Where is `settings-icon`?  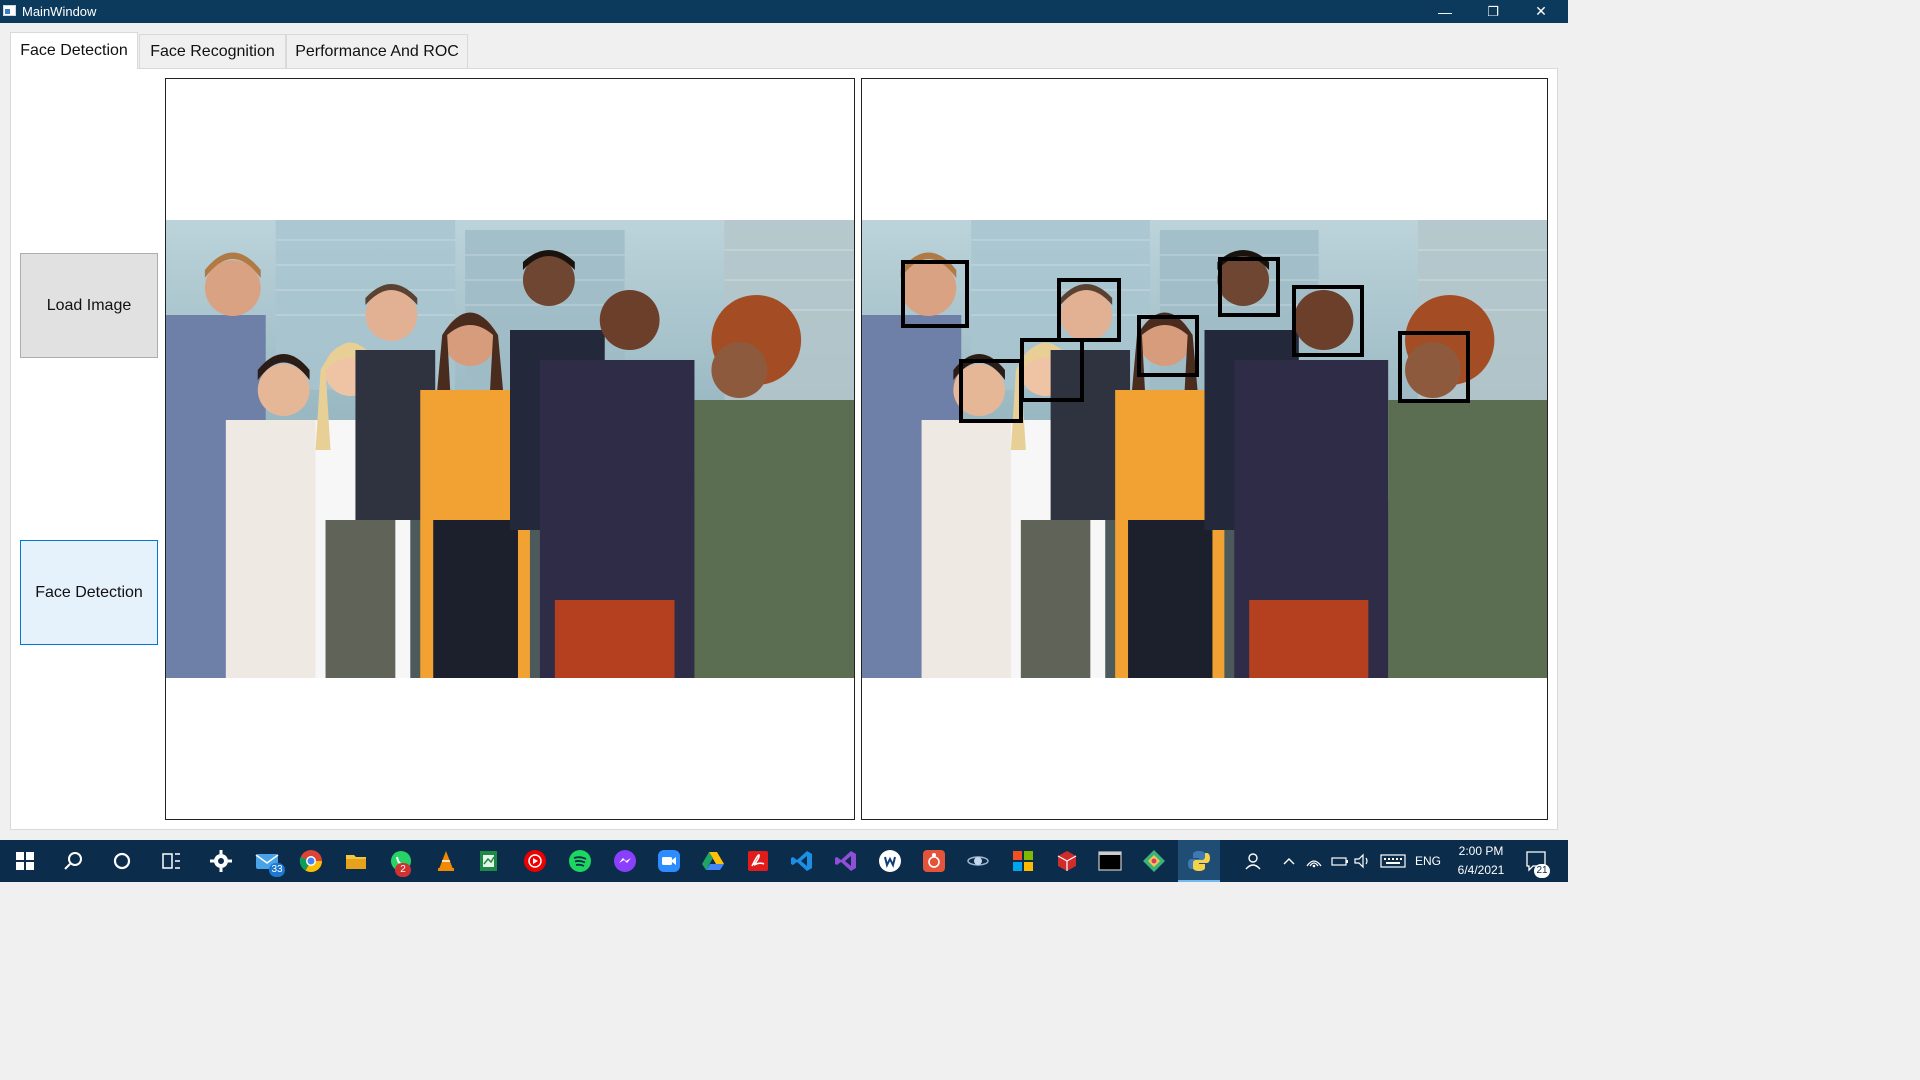
settings-icon is located at coordinates (221, 861).